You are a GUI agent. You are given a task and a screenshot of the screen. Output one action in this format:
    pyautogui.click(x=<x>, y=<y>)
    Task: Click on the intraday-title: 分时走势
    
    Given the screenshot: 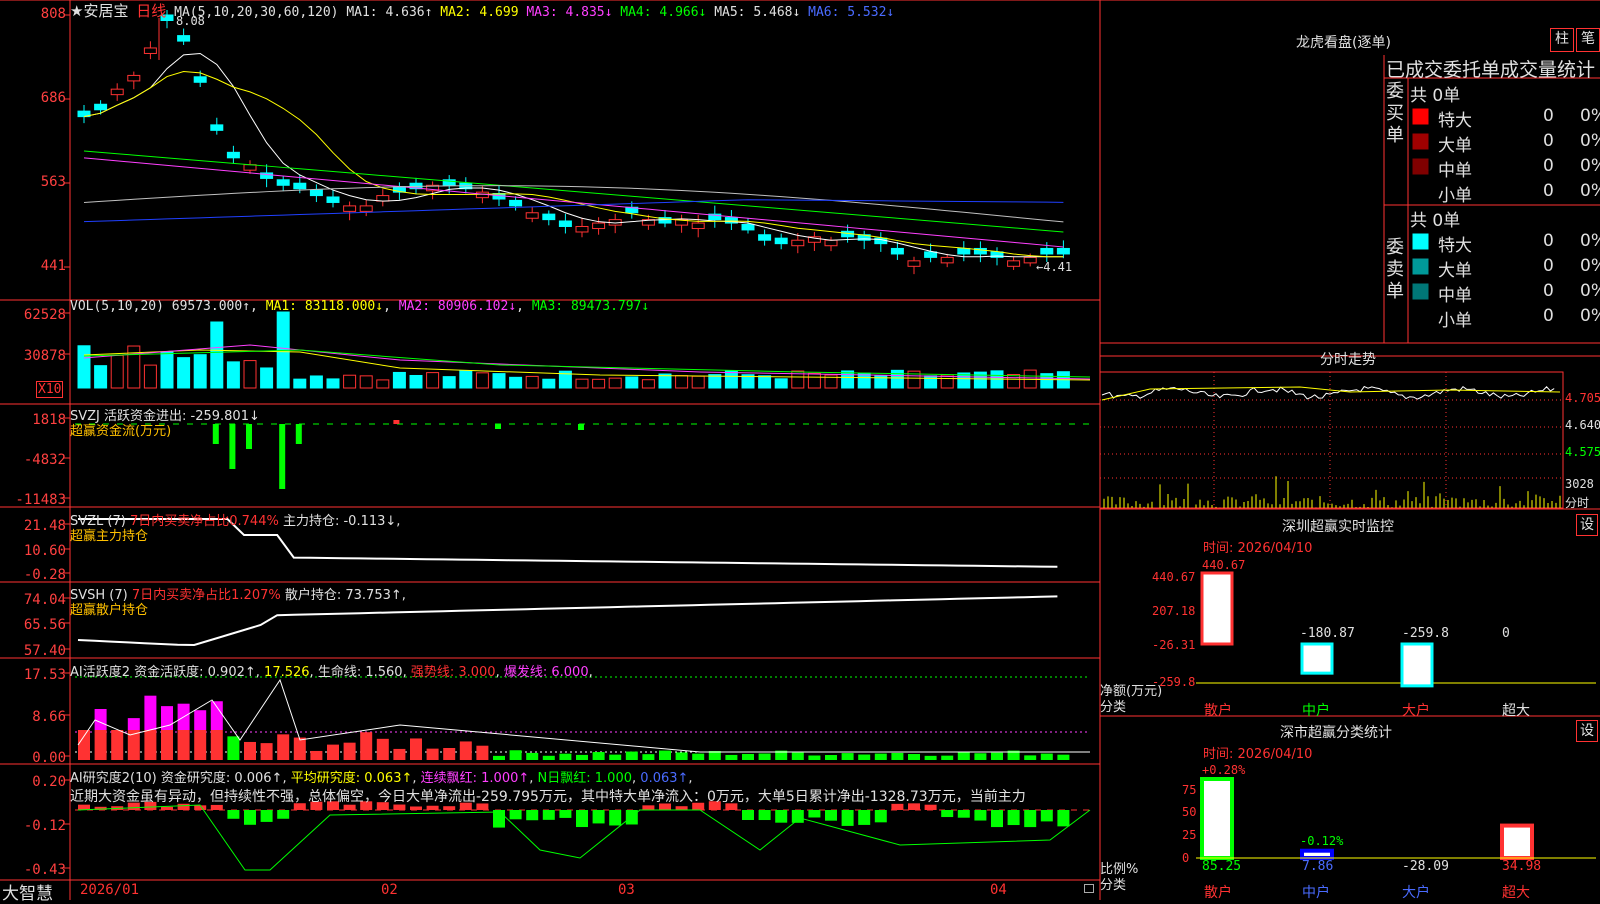 What is the action you would take?
    pyautogui.click(x=1348, y=360)
    